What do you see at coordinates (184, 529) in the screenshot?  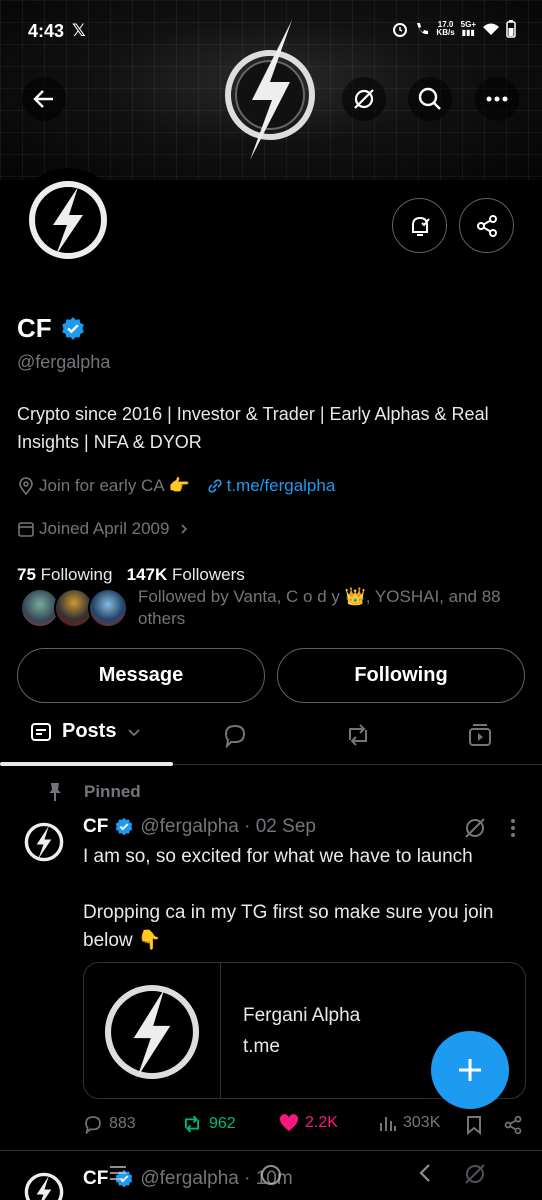 I see `chevron-right-icon` at bounding box center [184, 529].